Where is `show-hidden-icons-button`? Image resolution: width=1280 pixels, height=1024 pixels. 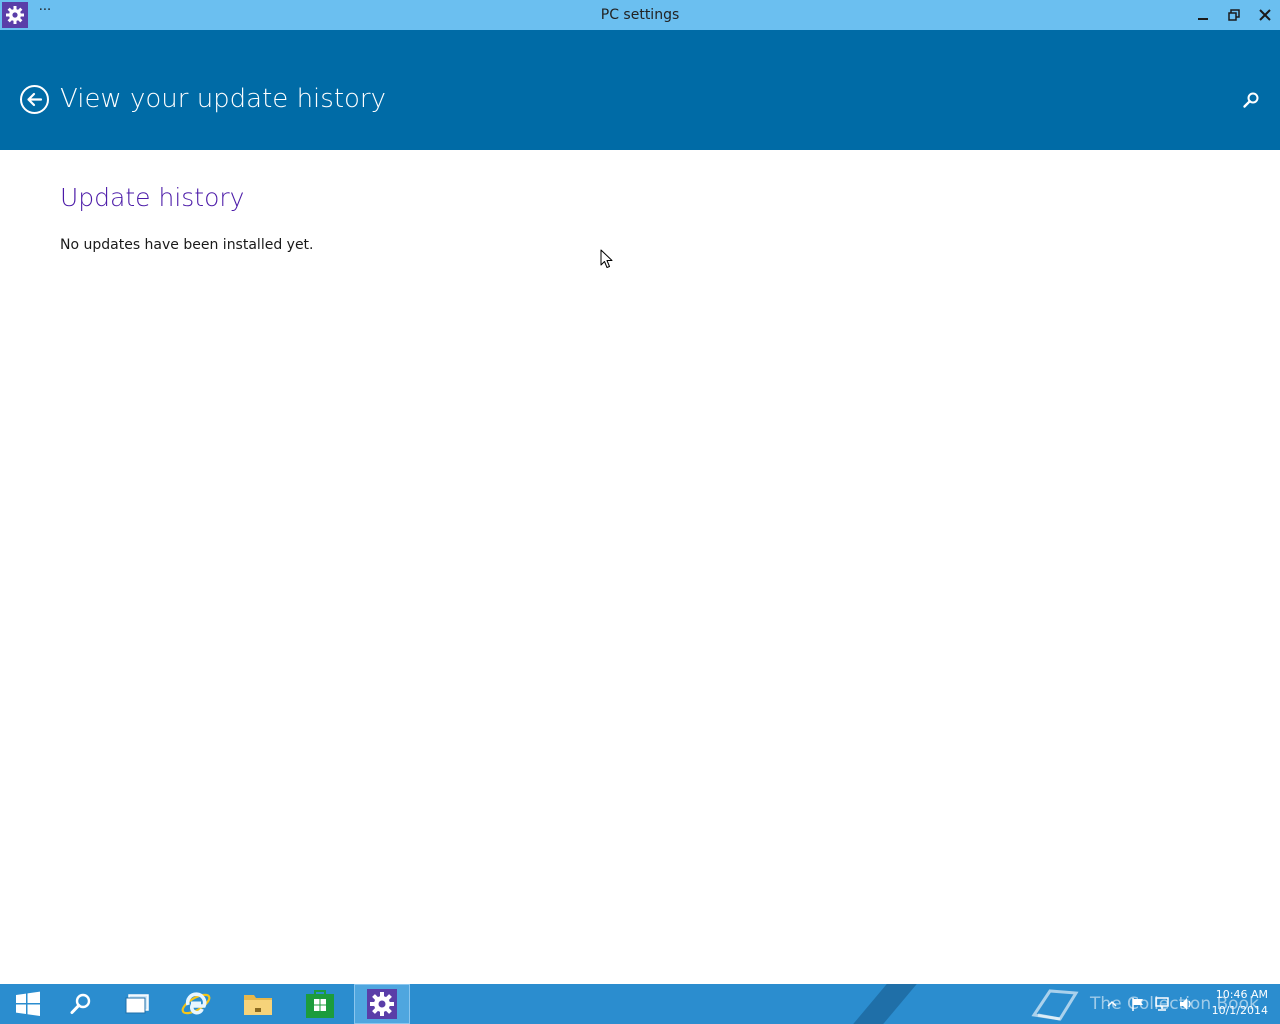 show-hidden-icons-button is located at coordinates (1112, 1004).